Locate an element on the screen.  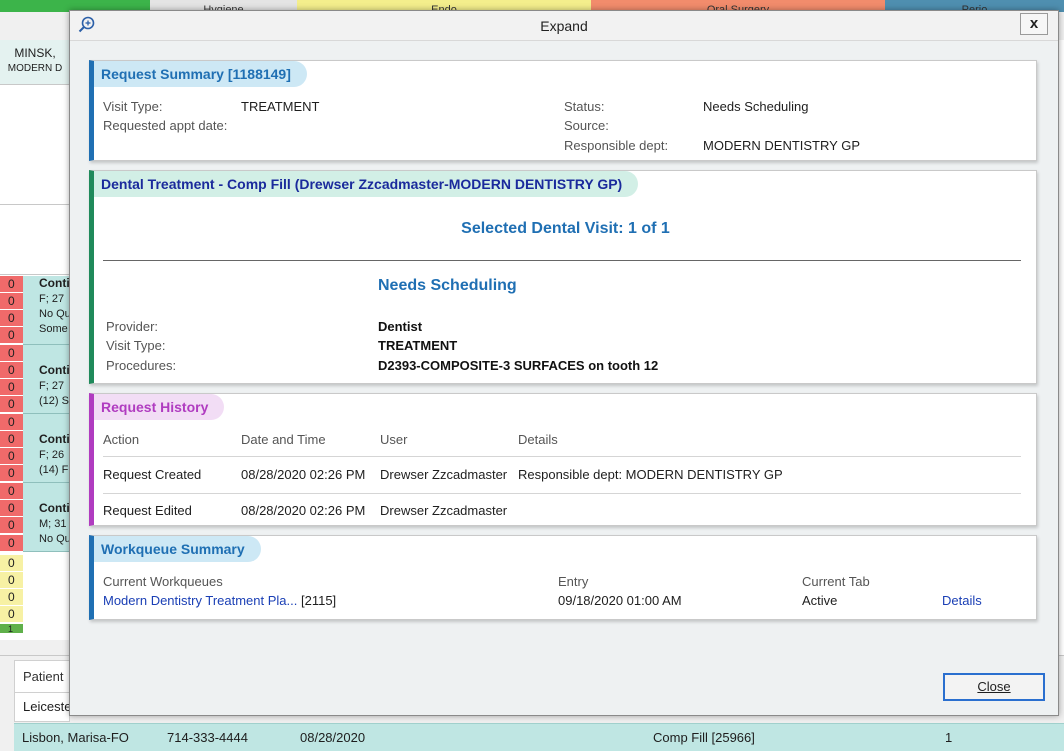
selected-visit-title: Selected Dental Visit: 1 of 1 is located at coordinates (565, 228).